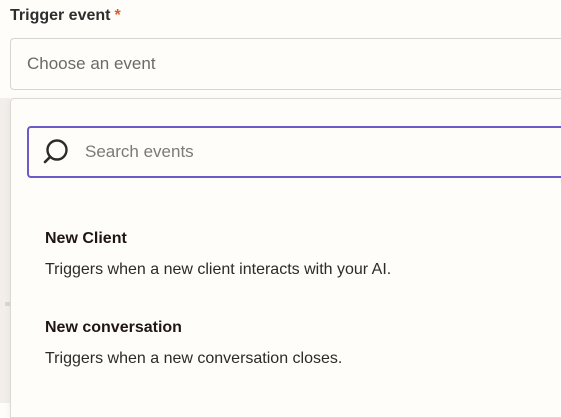  I want to click on search-box, so click(294, 152).